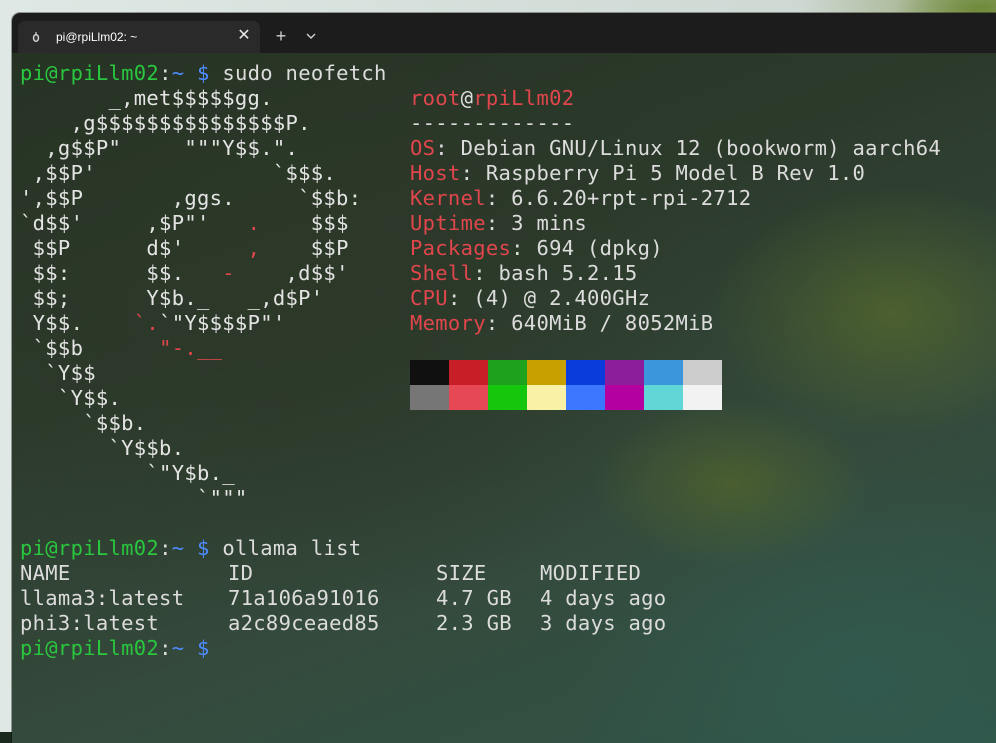  I want to click on table-header-cell: MODIFIED, so click(591, 573).